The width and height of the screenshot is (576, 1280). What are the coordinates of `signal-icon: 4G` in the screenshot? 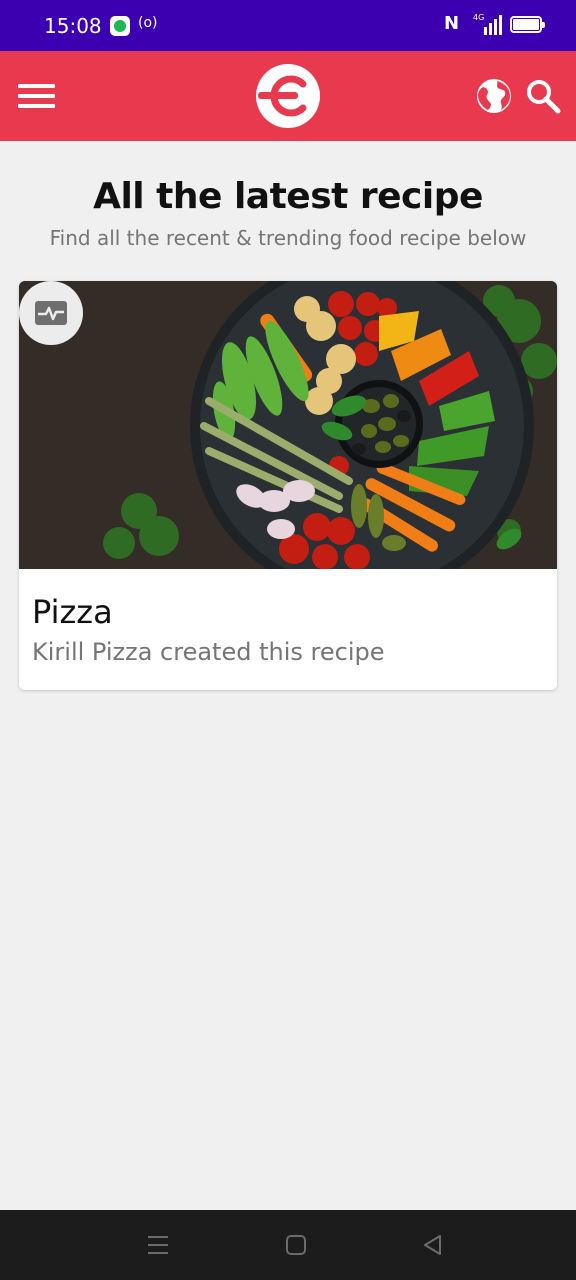 It's located at (486, 24).